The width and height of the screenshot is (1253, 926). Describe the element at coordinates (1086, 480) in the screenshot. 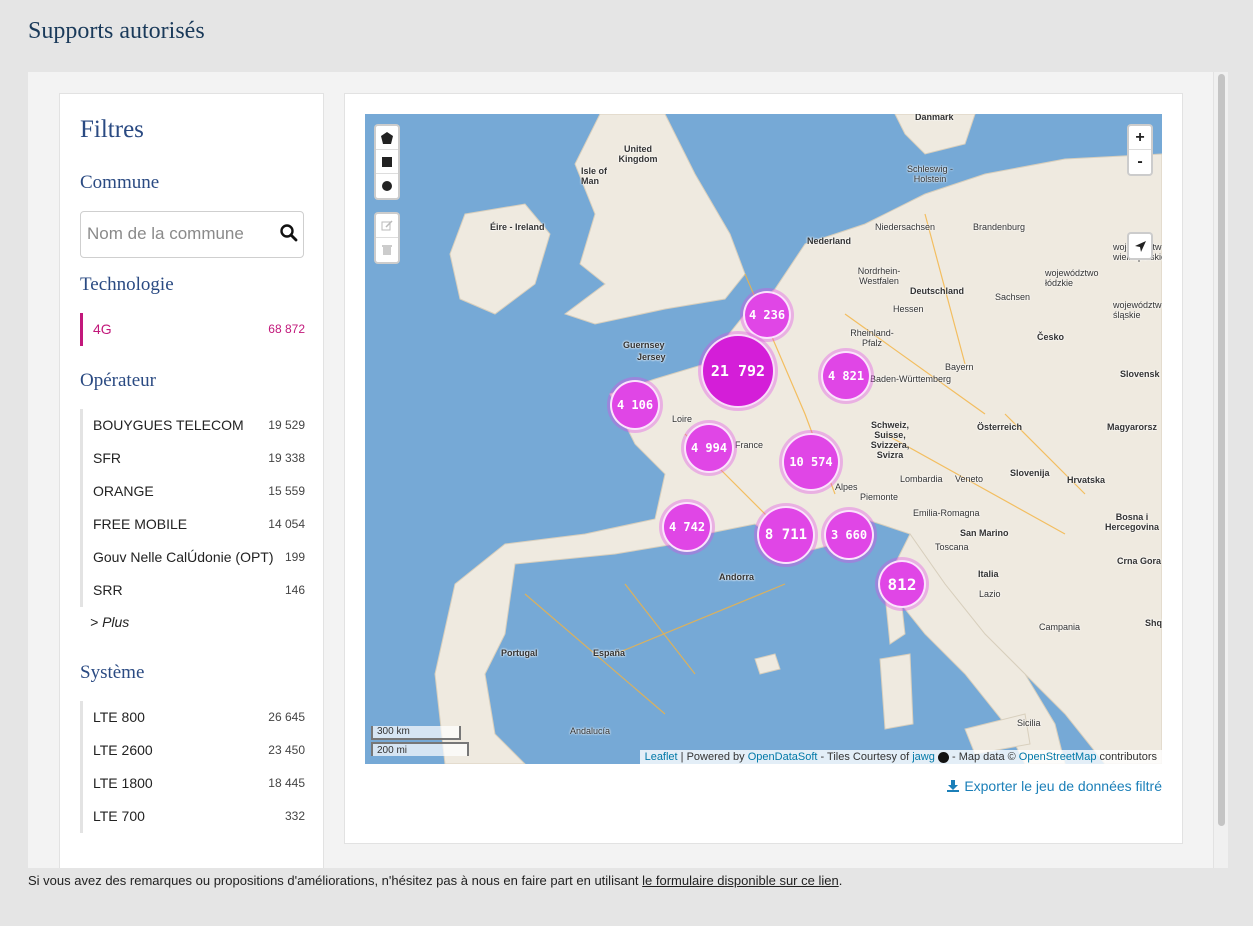

I see `map-label: Hrvatska` at that location.